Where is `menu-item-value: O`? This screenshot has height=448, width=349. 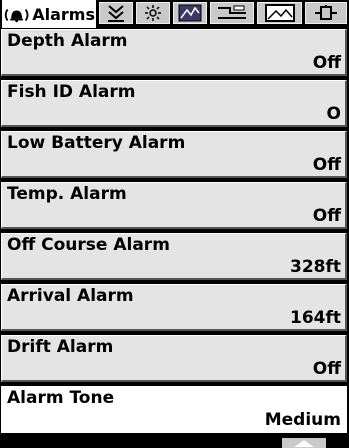 menu-item-value: O is located at coordinates (333, 114).